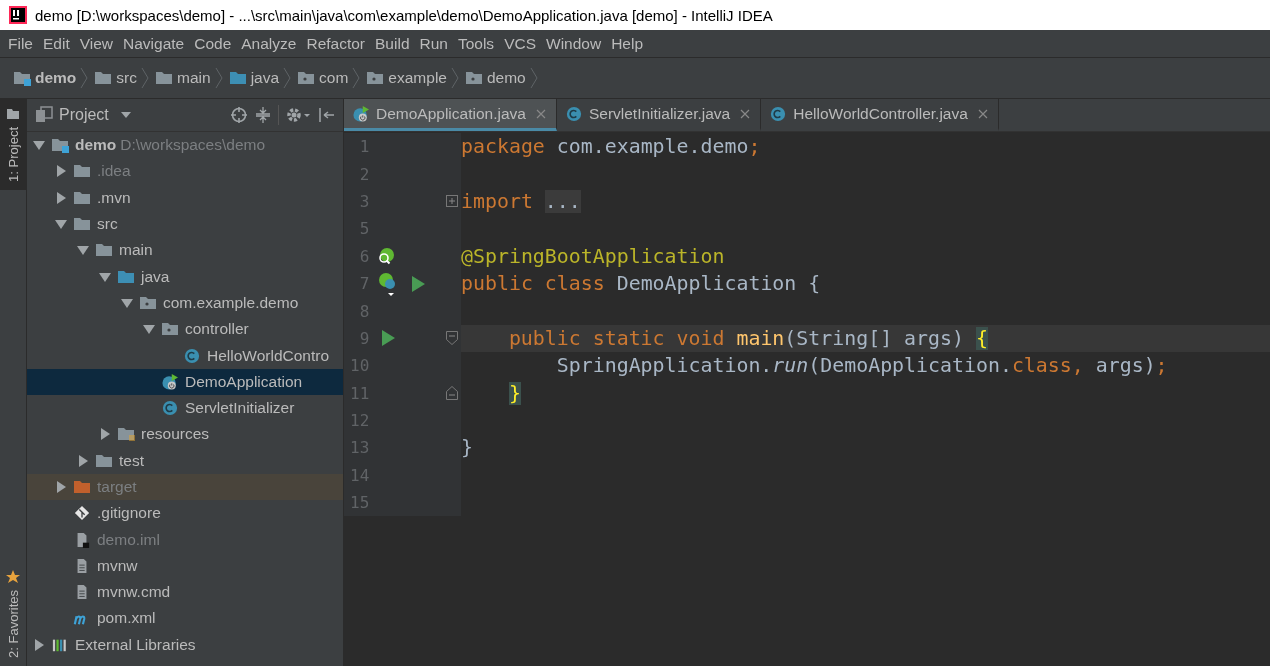 The width and height of the screenshot is (1270, 666). Describe the element at coordinates (84, 115) in the screenshot. I see `panel-title: Project` at that location.